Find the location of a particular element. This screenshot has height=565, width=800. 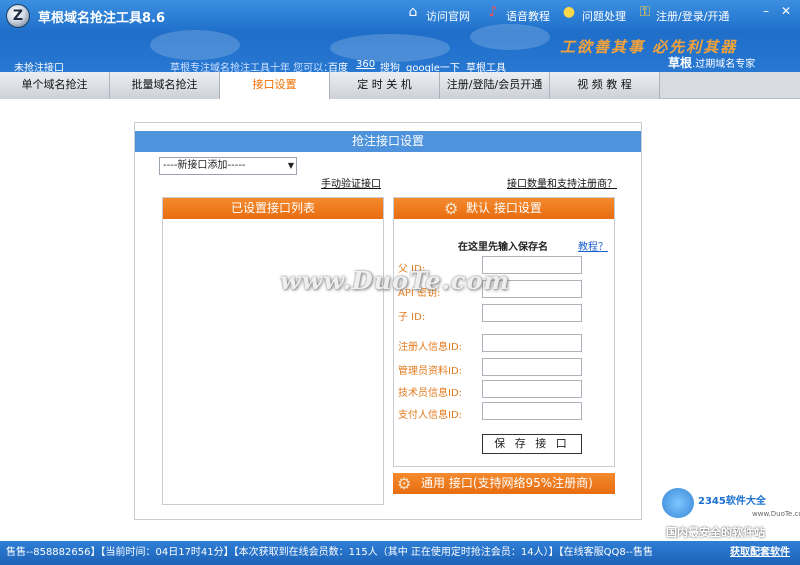

interface-count-link: 接口数量和支持注册商？ is located at coordinates (562, 182).